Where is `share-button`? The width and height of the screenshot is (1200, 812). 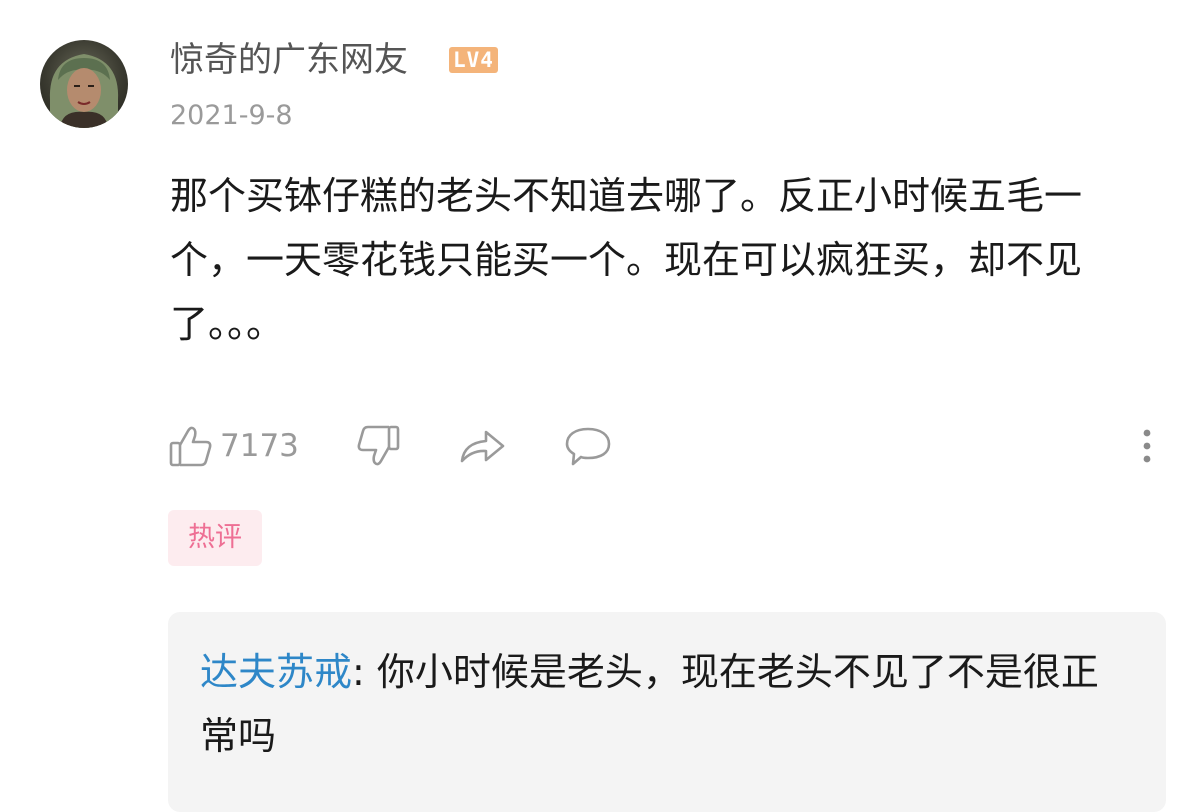
share-button is located at coordinates (483, 446).